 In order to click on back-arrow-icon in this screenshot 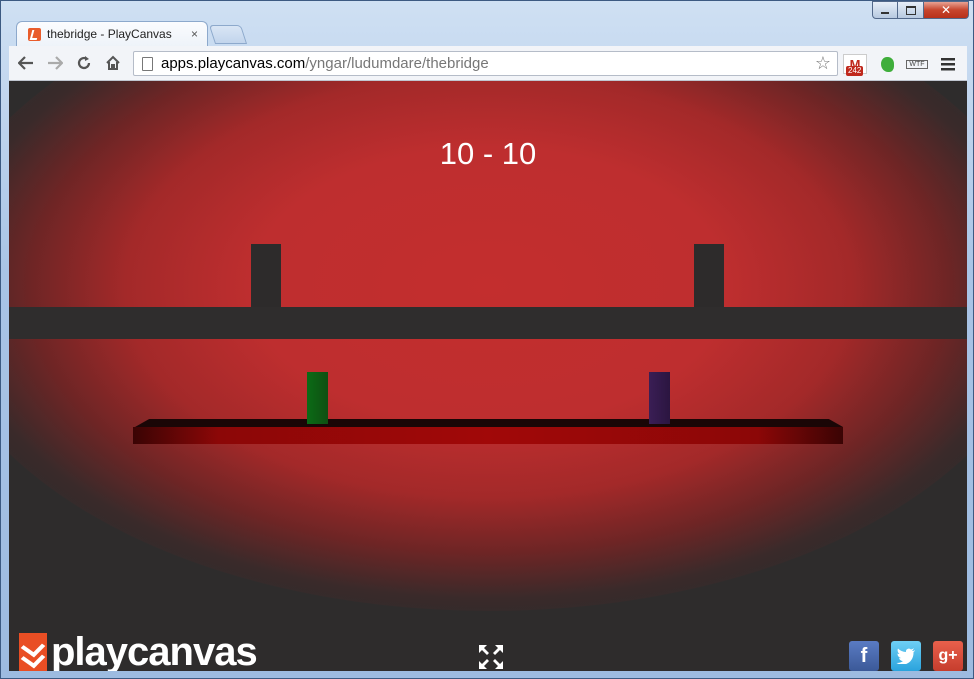, I will do `click(25, 63)`.